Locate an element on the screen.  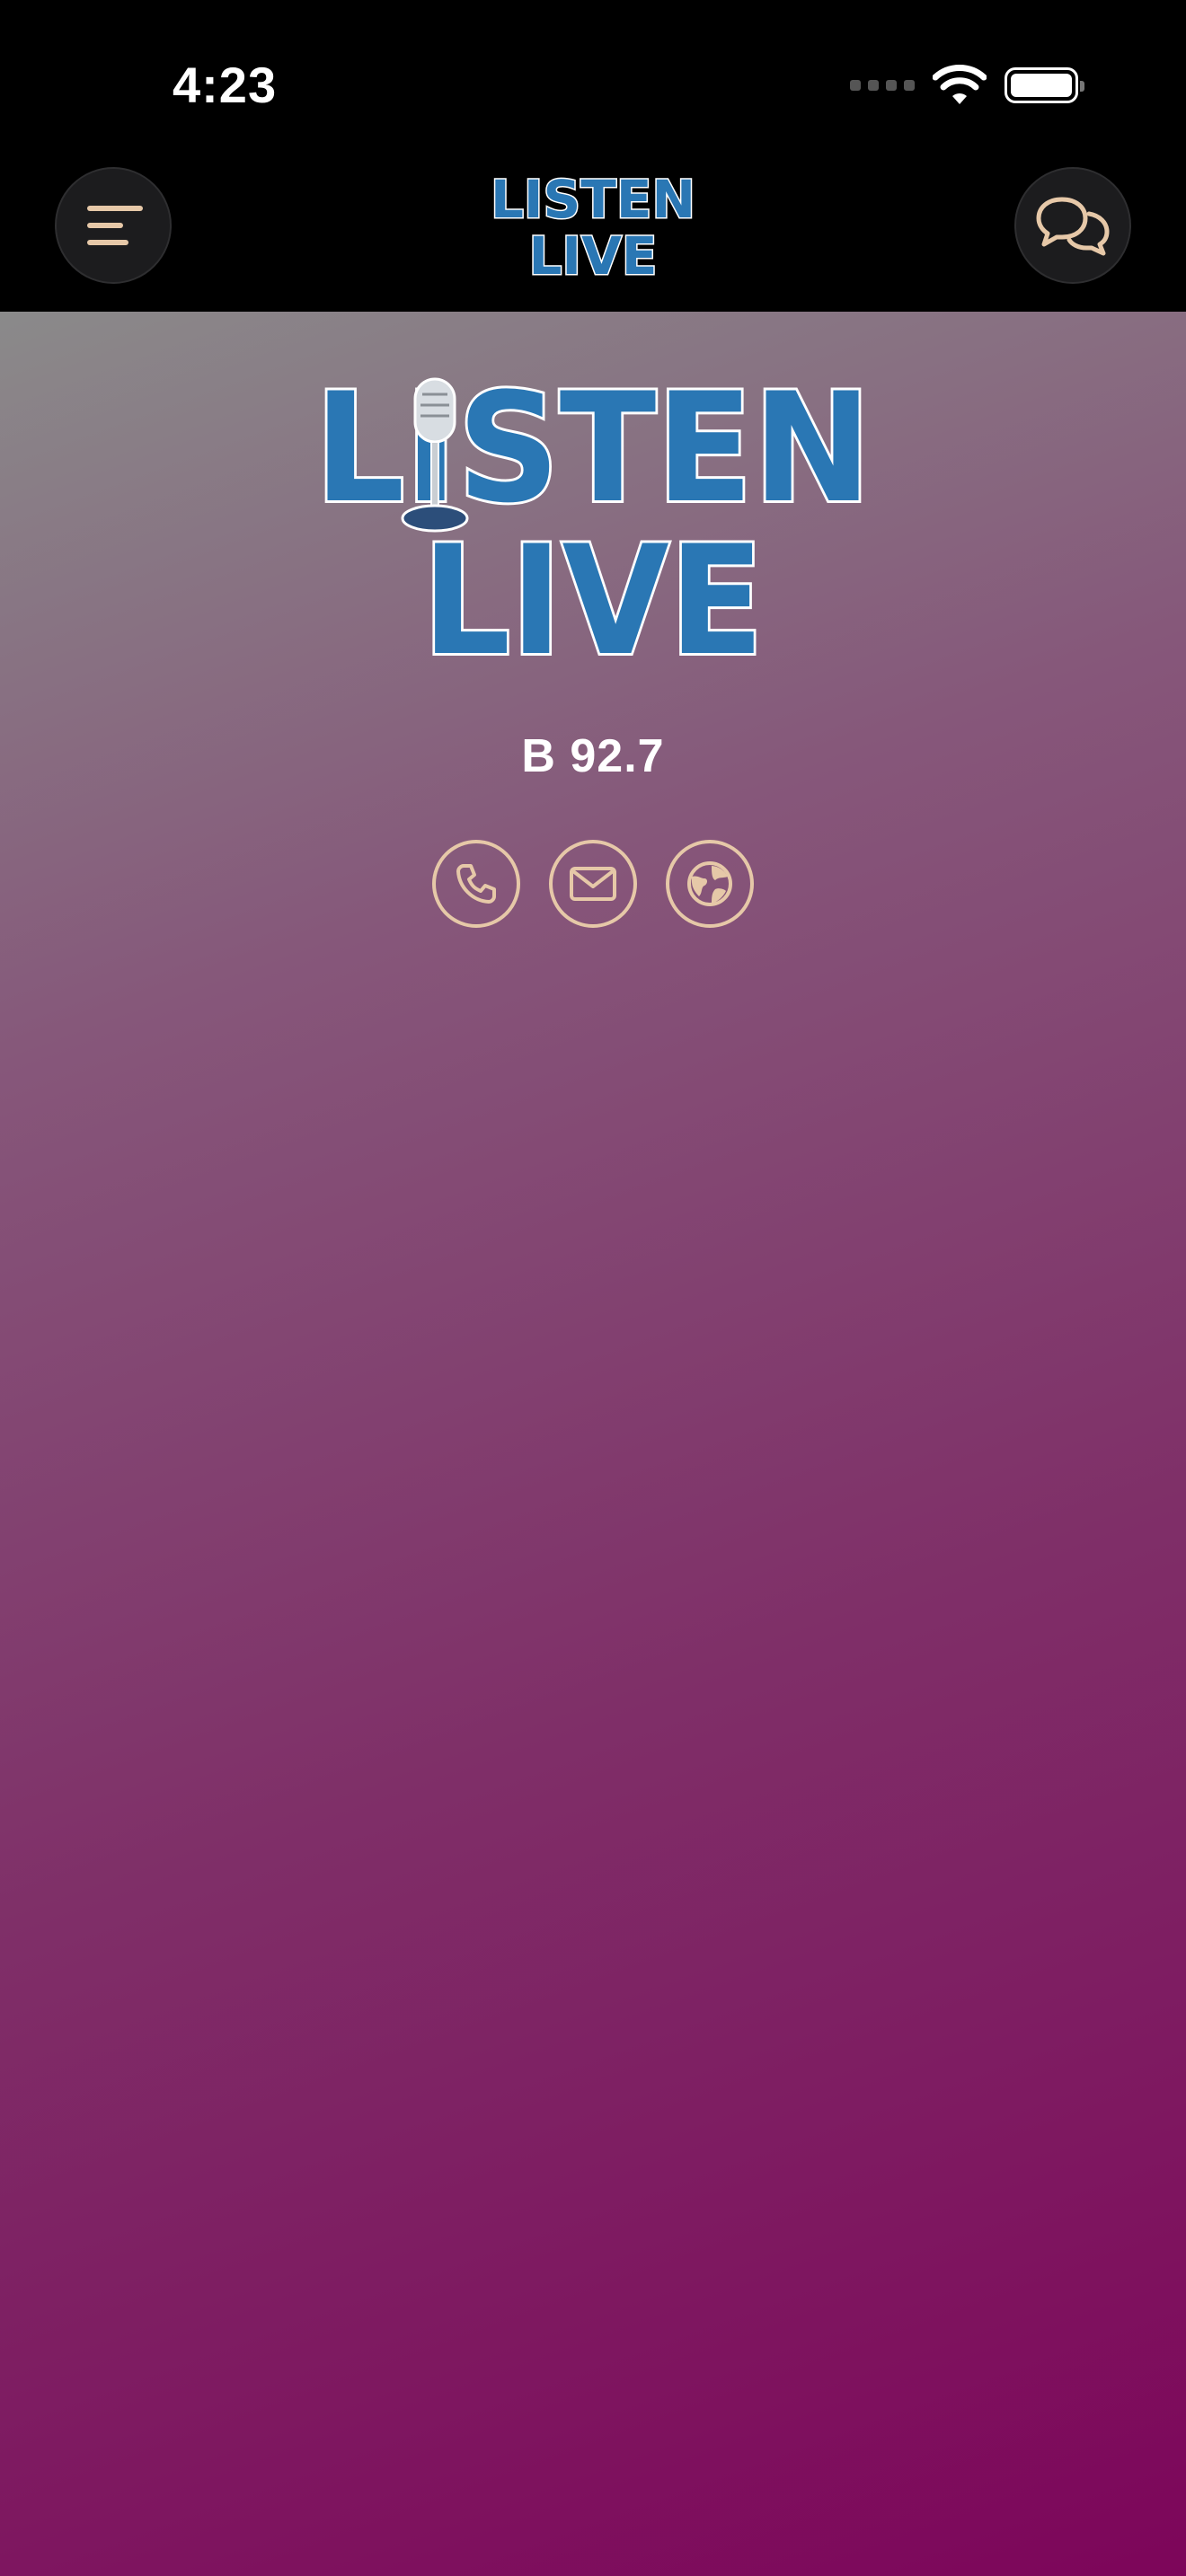
wifi-icon is located at coordinates (960, 84).